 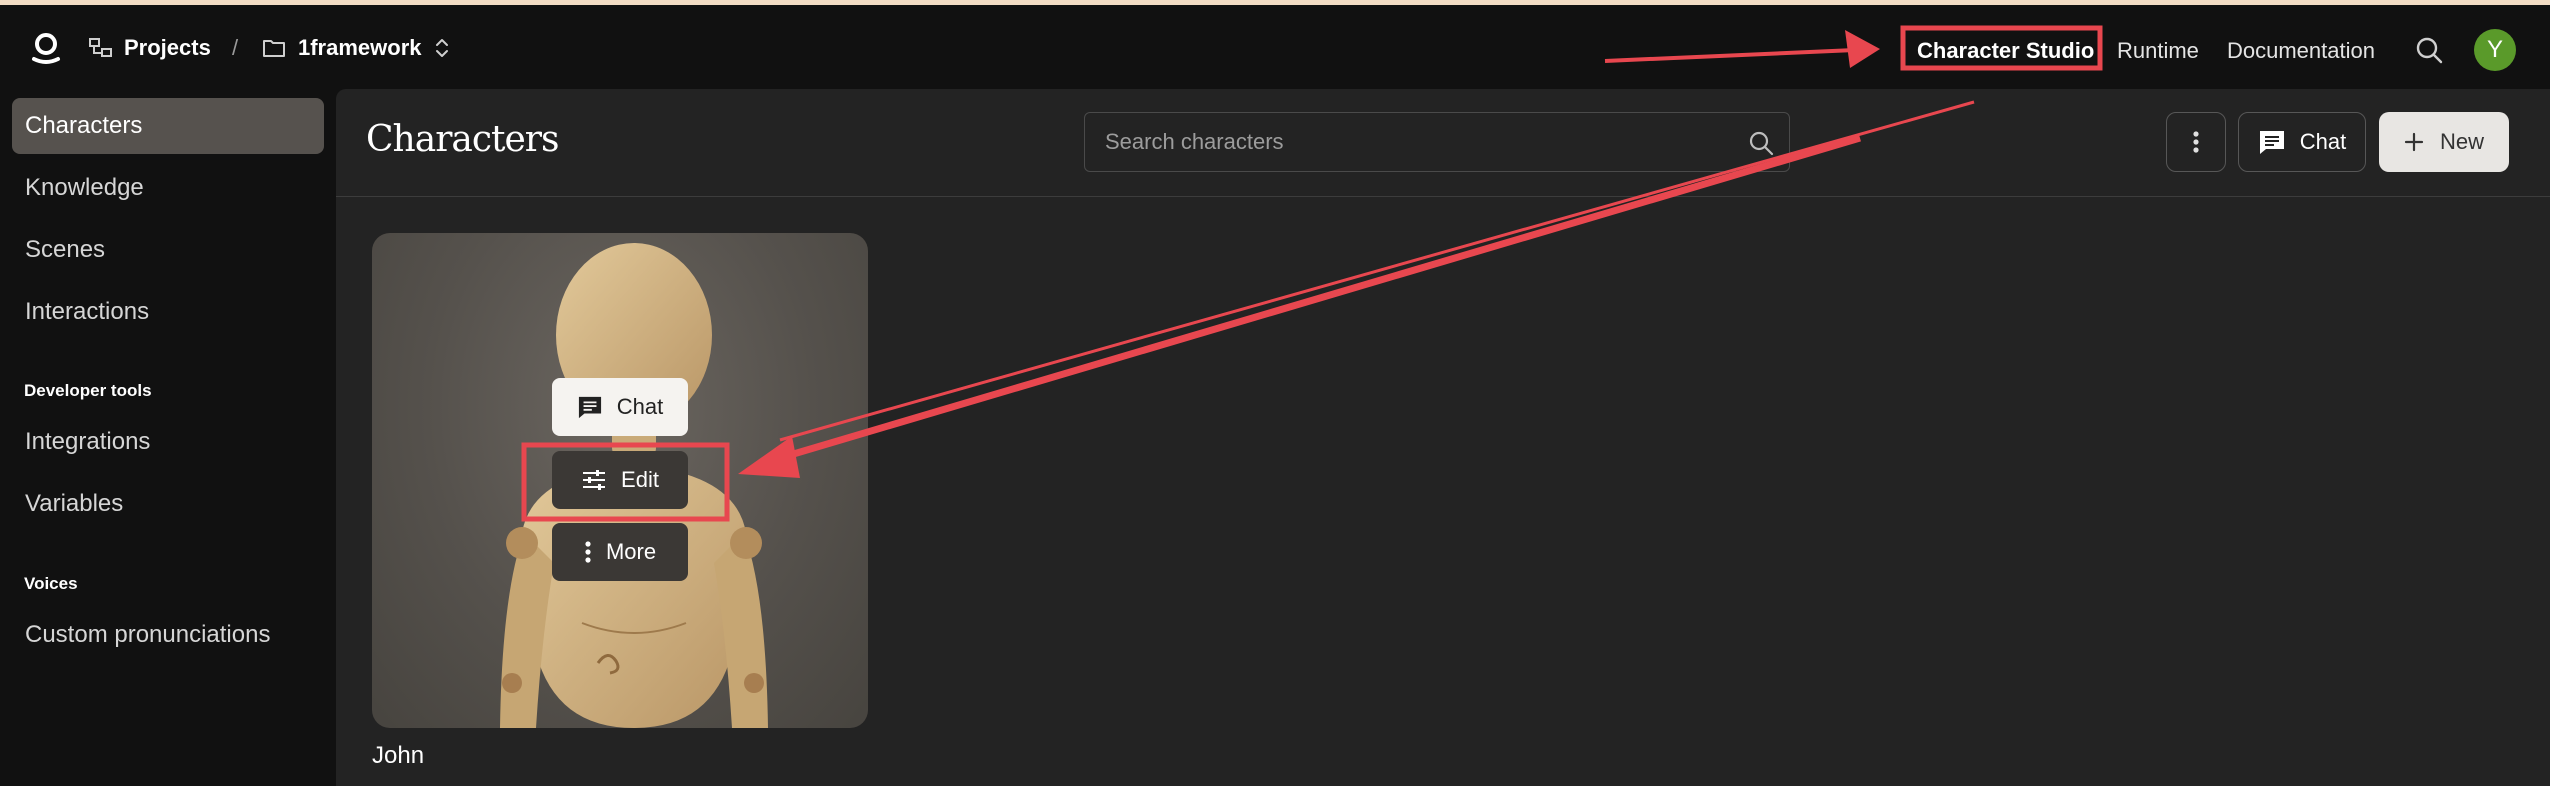 I want to click on sidebar-section-developer-tools: Developer tools, so click(x=88, y=390).